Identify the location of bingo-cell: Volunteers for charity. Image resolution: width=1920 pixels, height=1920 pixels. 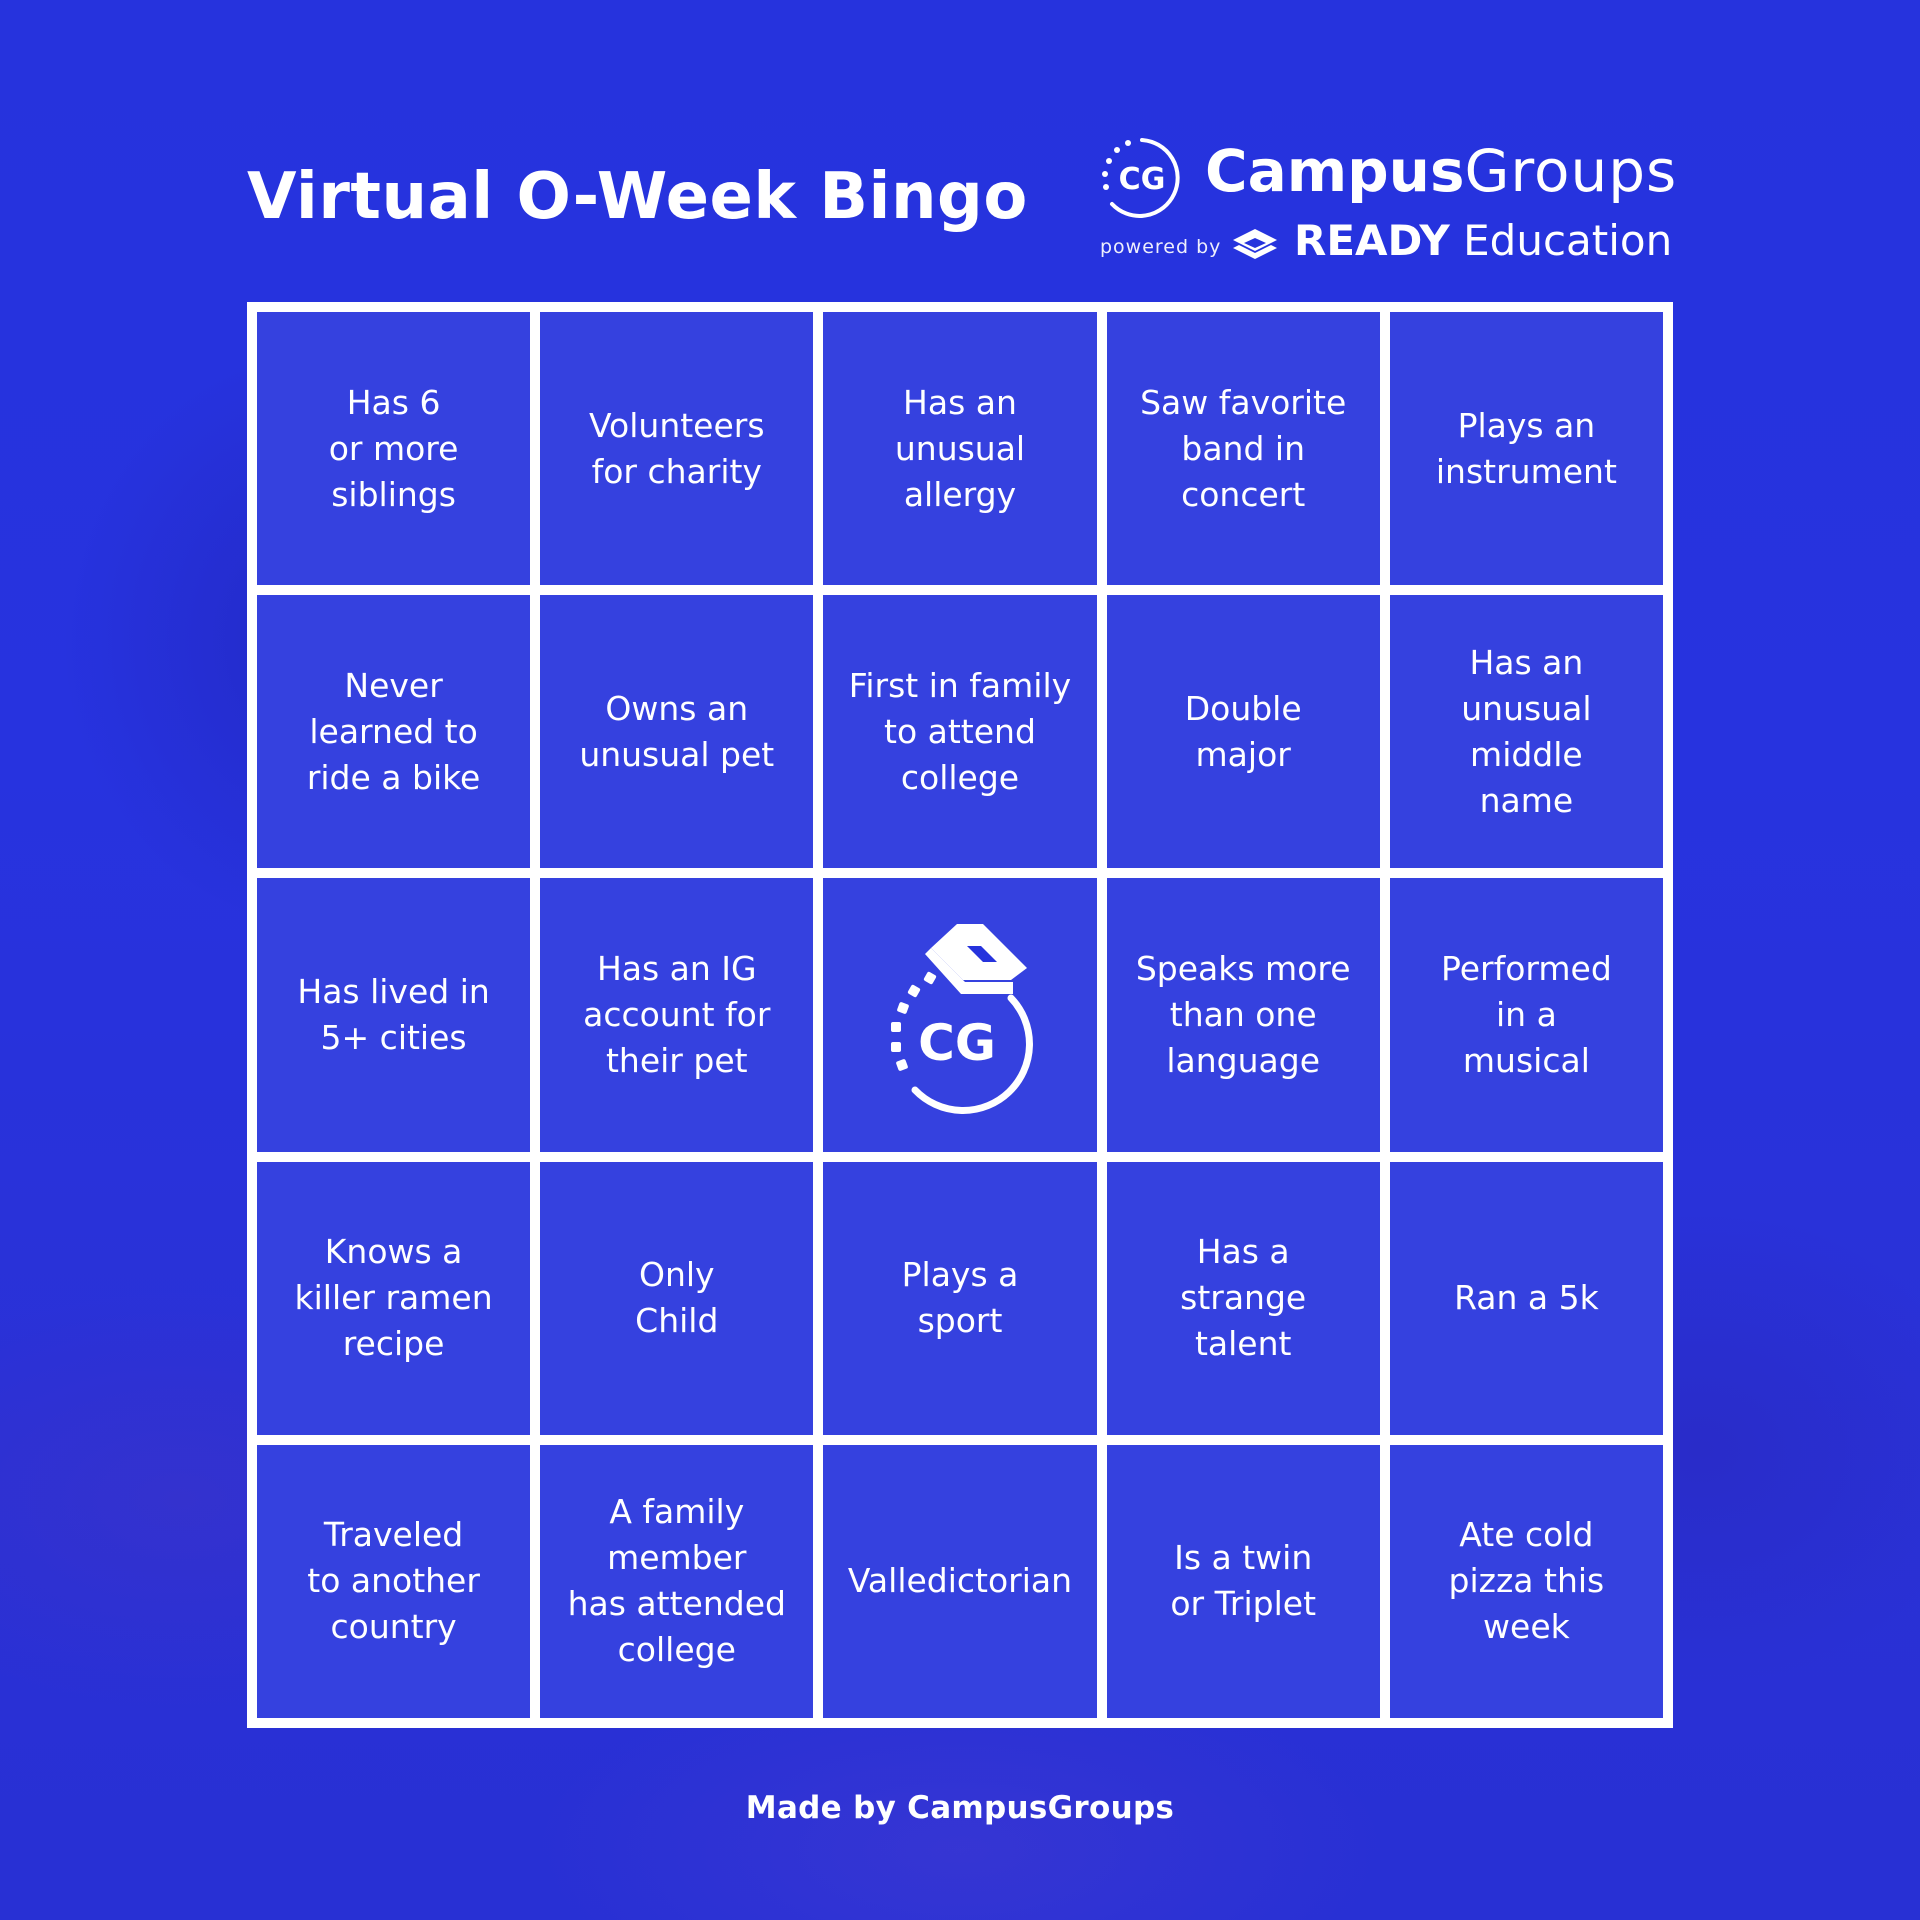
(677, 449).